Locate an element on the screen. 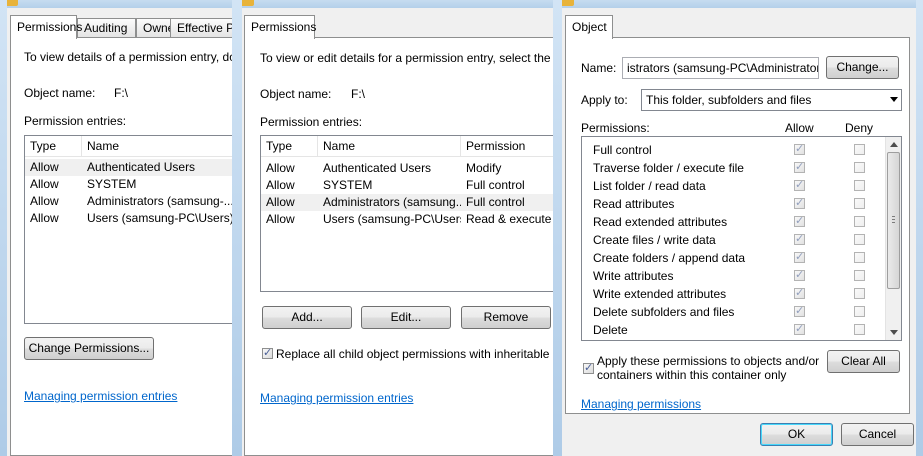  column-permission: Permission is located at coordinates (507, 146).